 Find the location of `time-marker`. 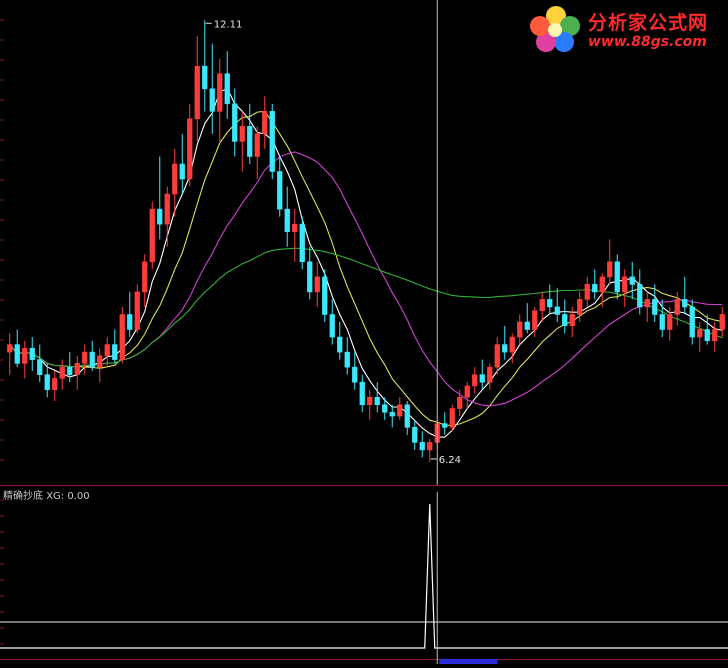

time-marker is located at coordinates (468, 661).